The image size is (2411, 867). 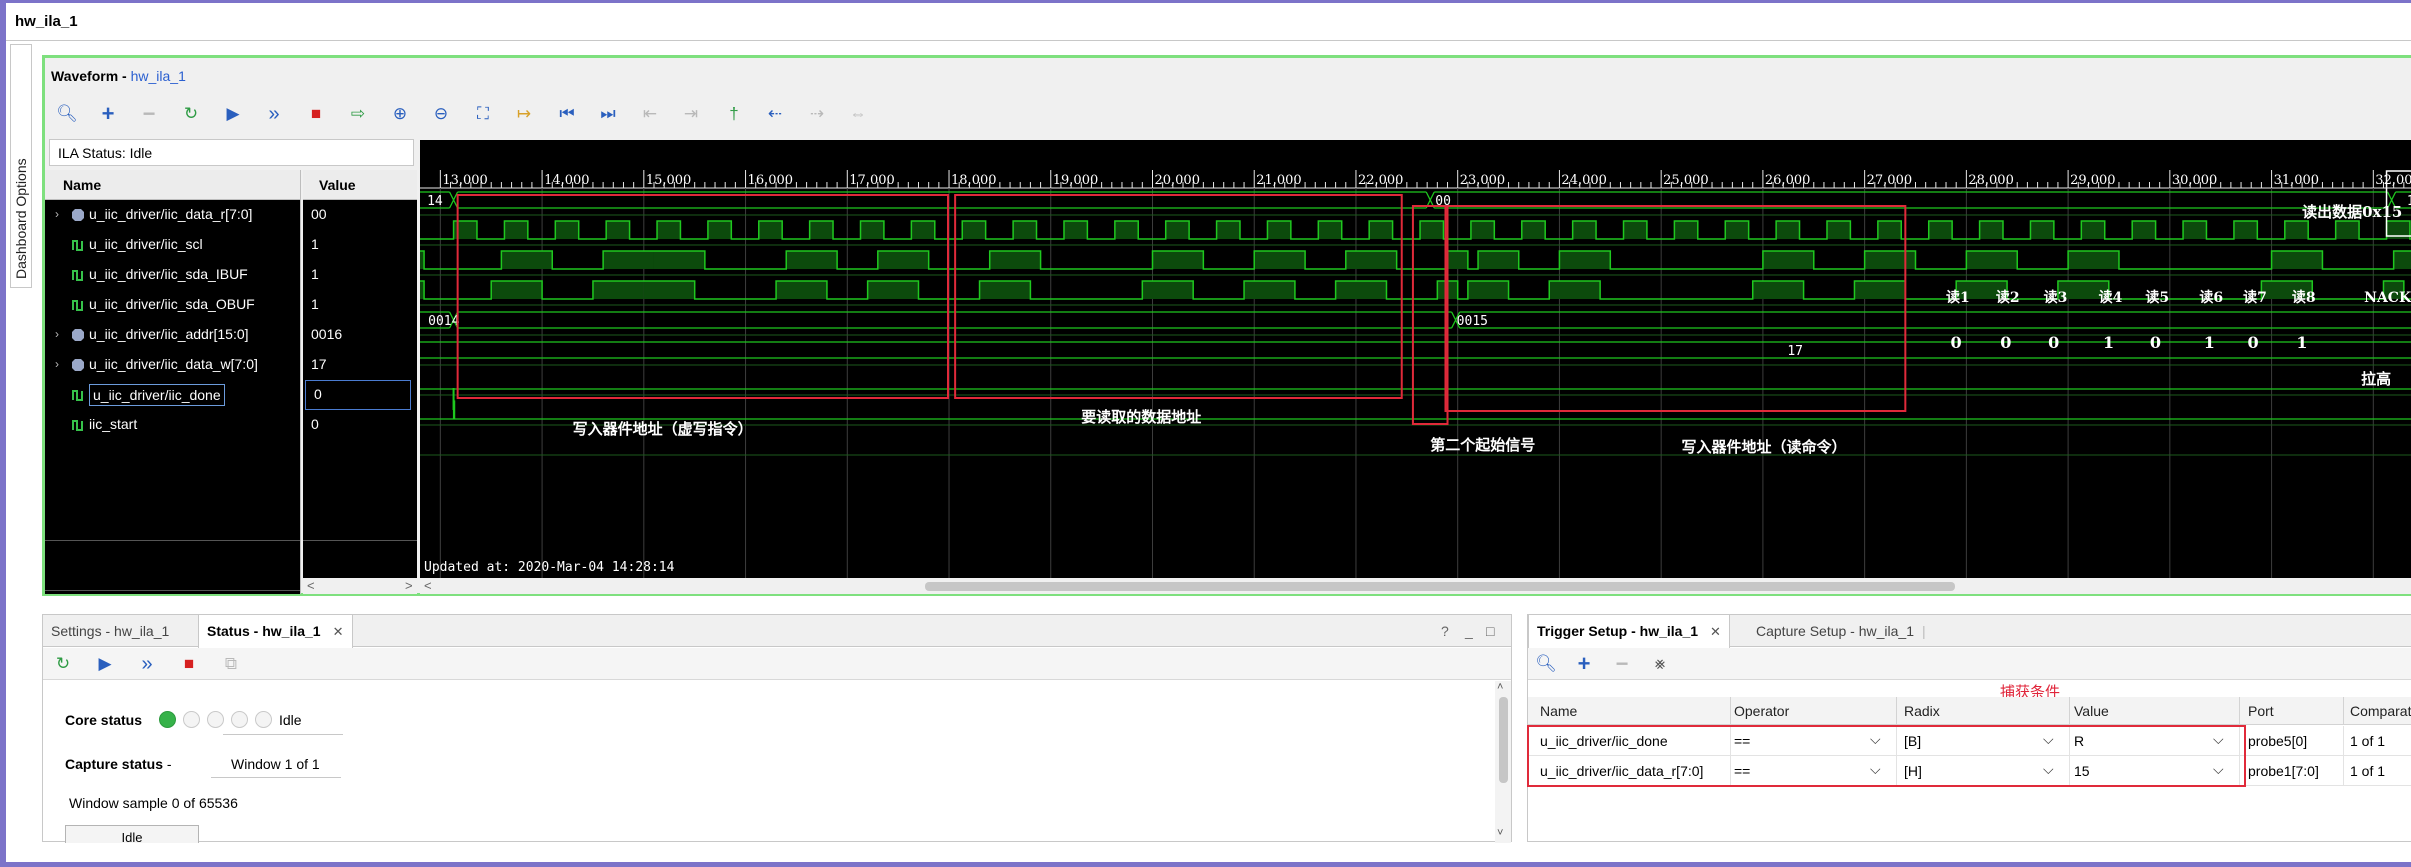 I want to click on help-icon: ?, so click(x=1445, y=631).